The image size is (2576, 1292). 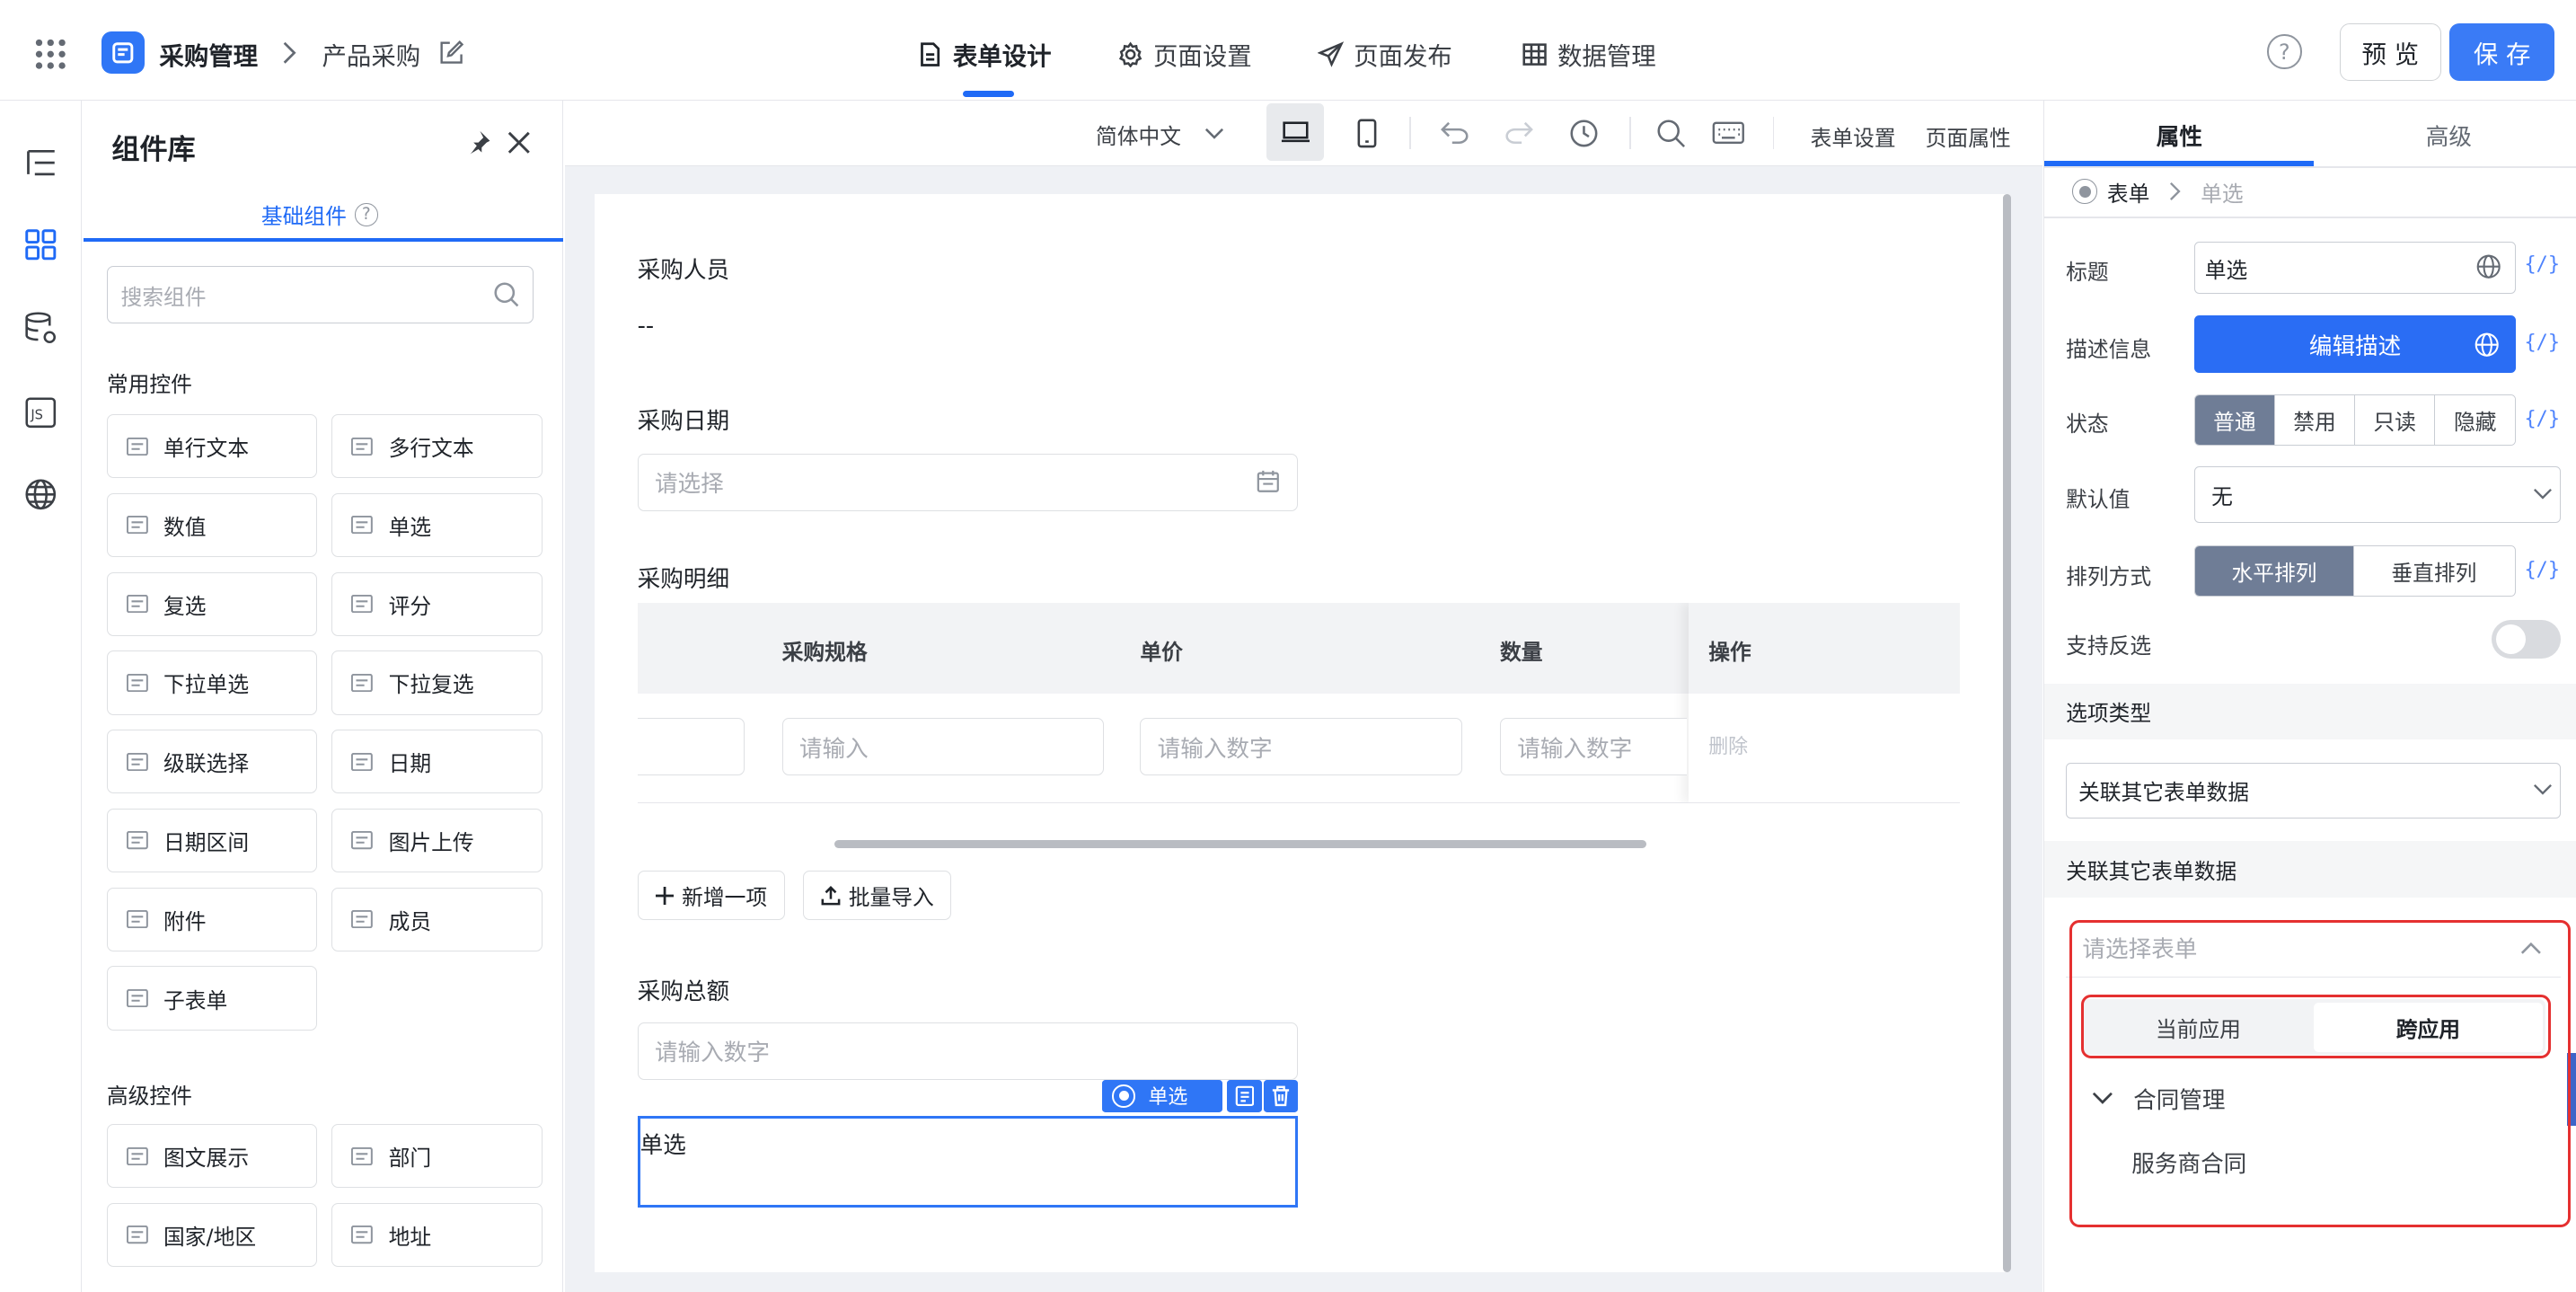 I want to click on page-properties-button: 页面属性, so click(x=1968, y=136).